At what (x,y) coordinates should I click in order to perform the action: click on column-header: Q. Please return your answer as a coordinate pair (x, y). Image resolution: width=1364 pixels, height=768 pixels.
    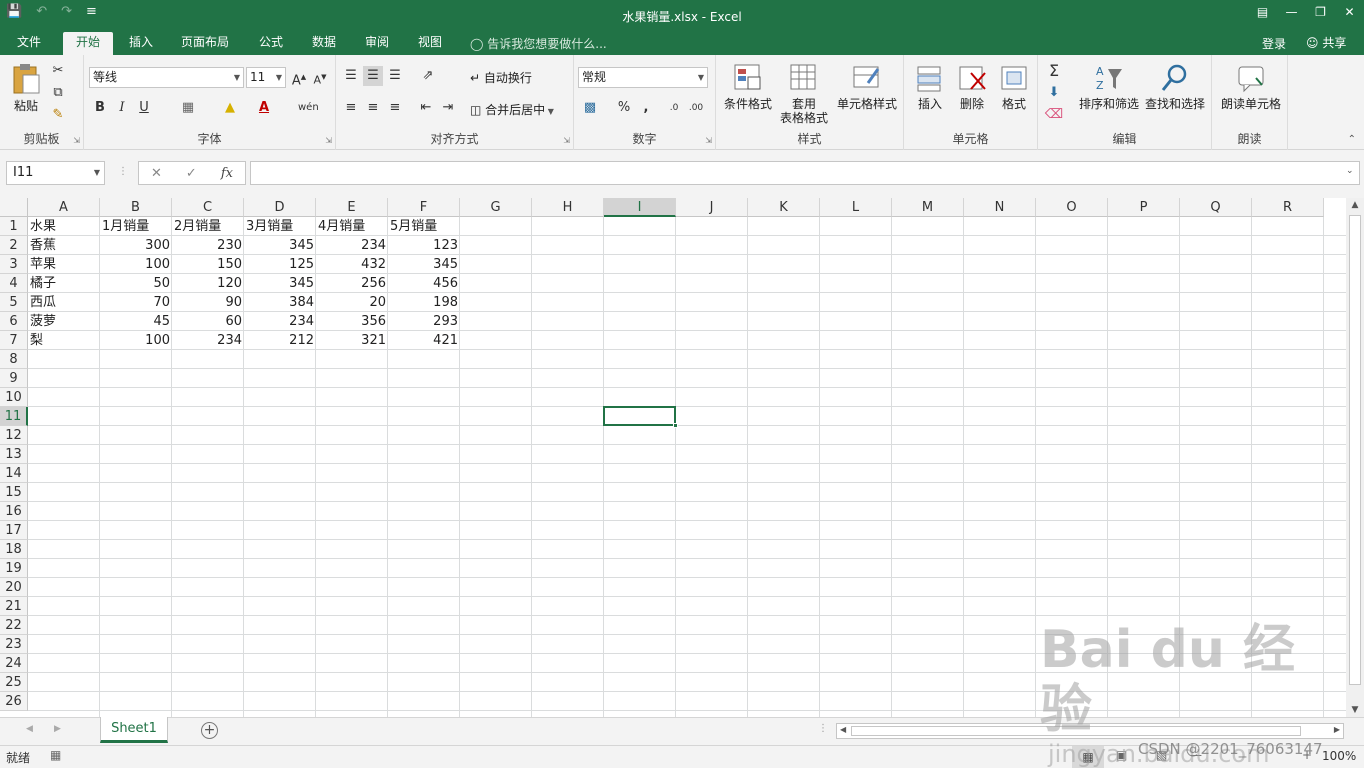
    Looking at the image, I should click on (1216, 207).